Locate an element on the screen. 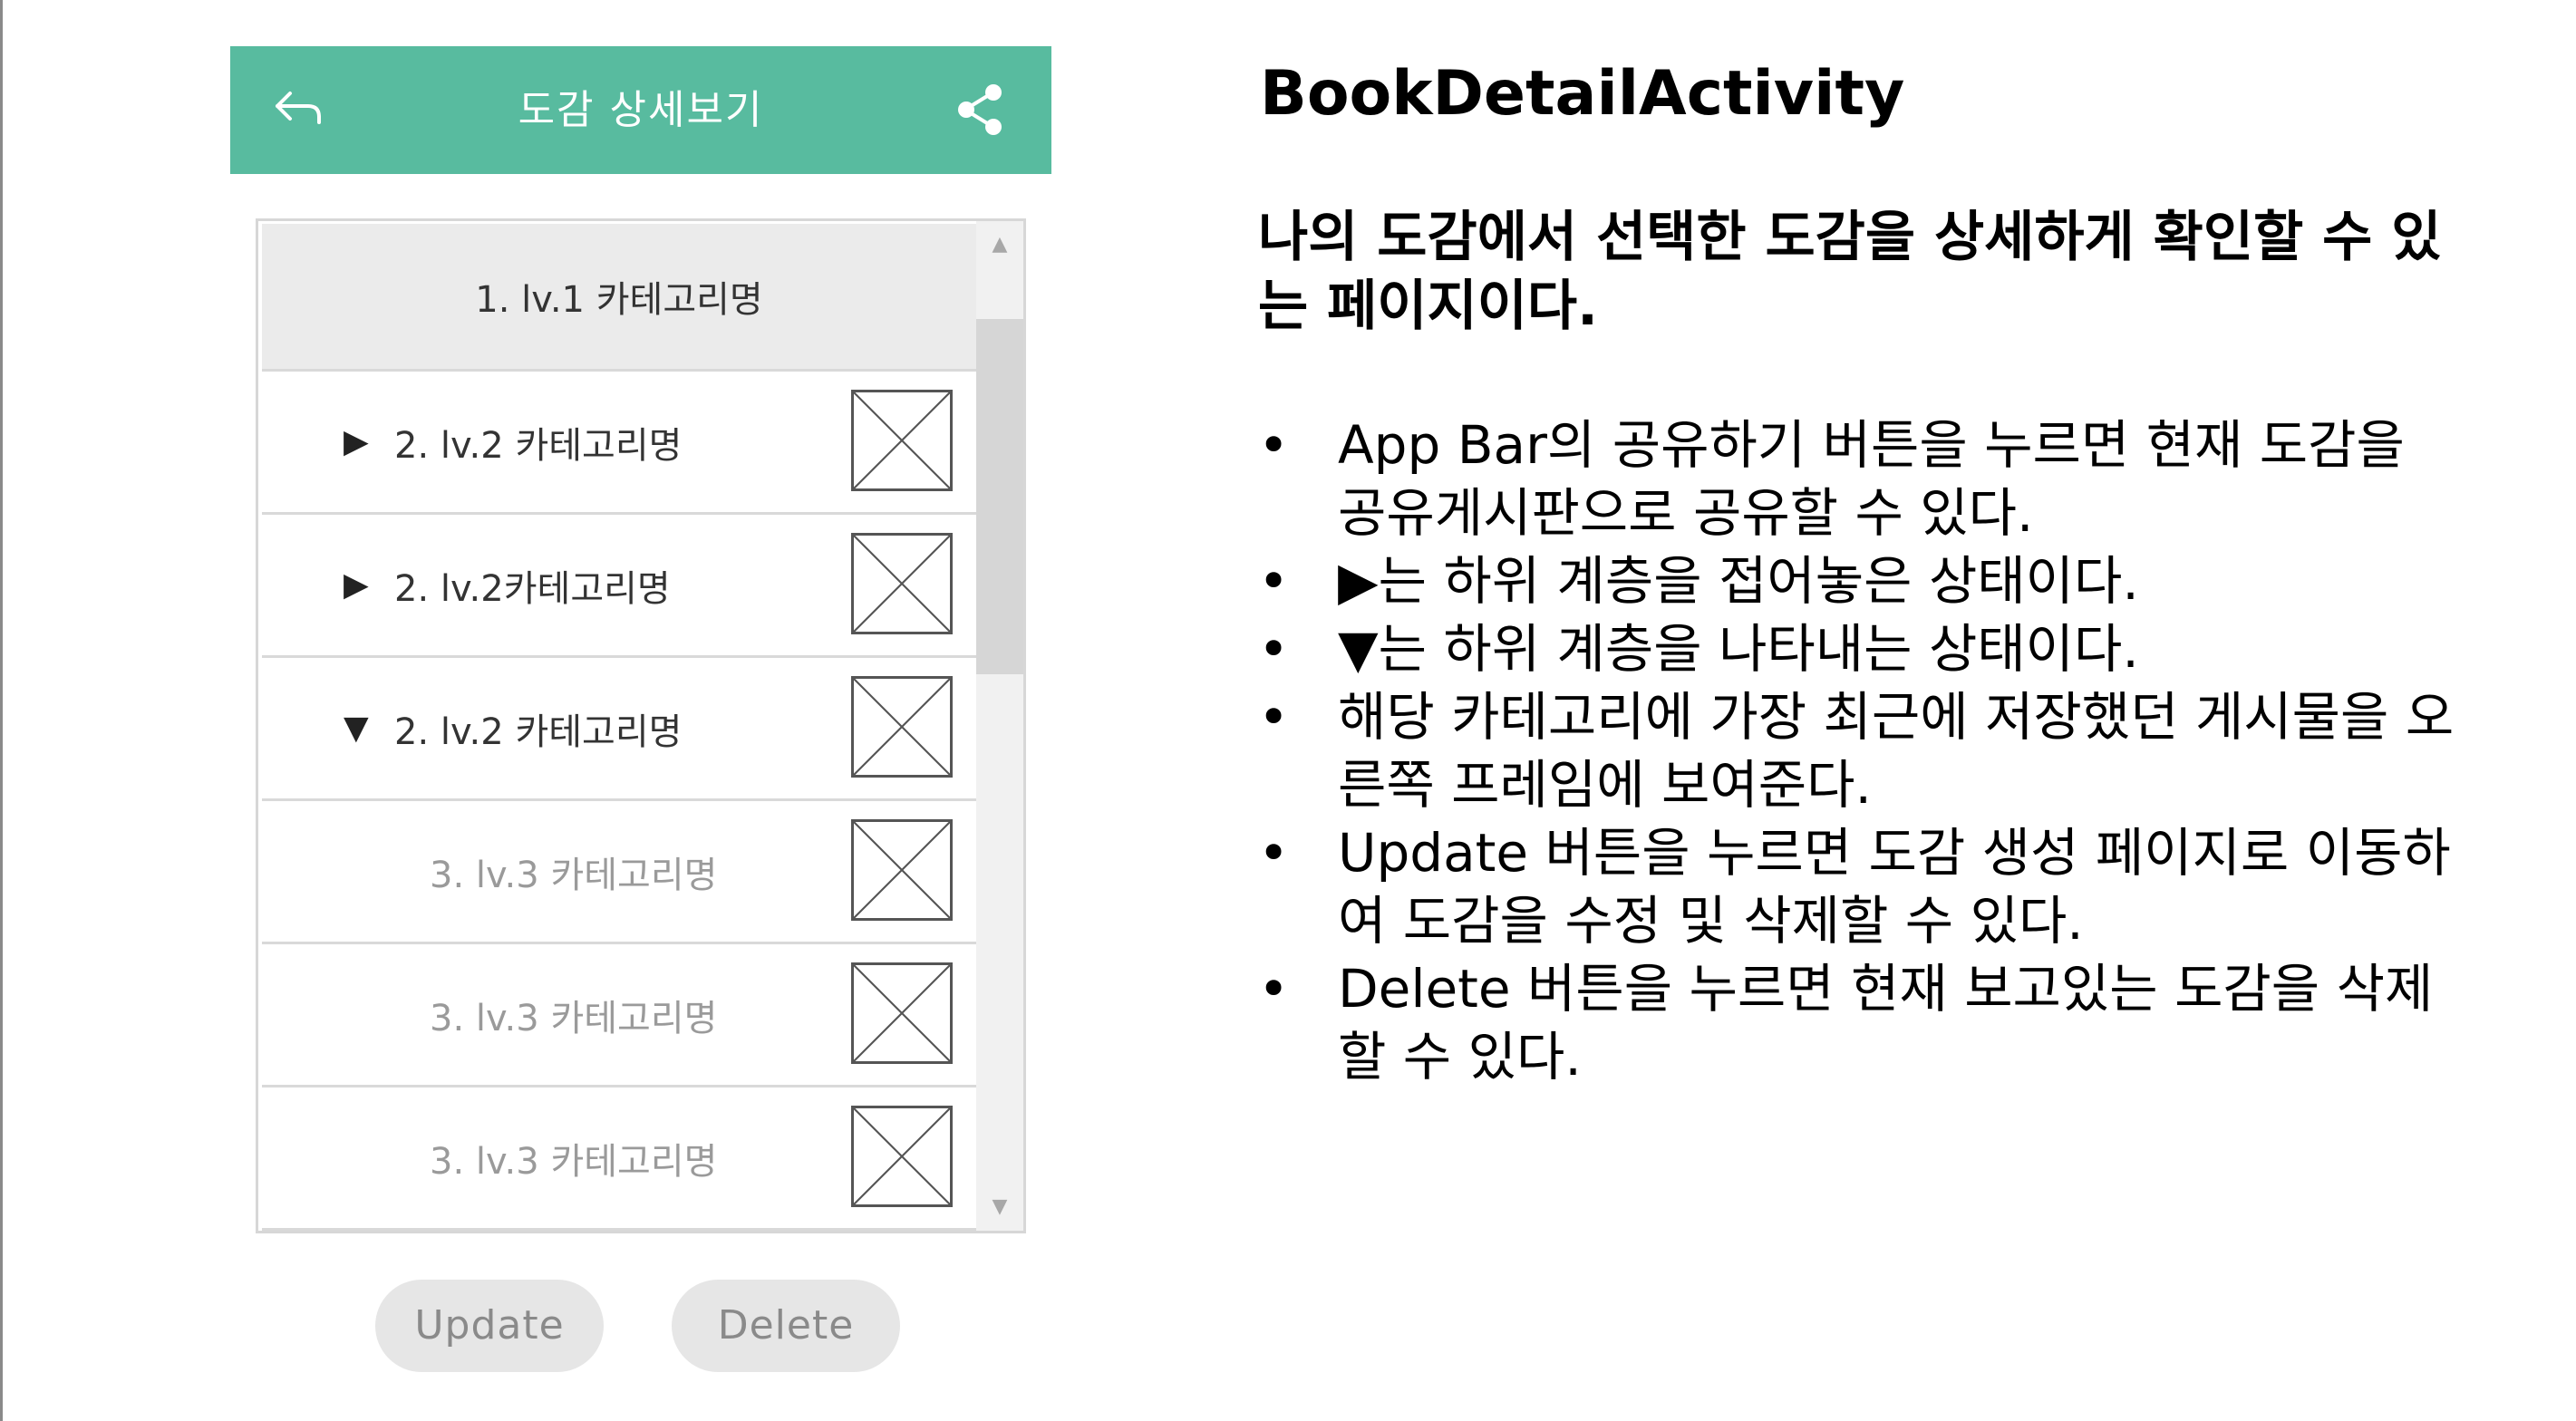 The height and width of the screenshot is (1421, 2576). category-row-label: ▶ 2. lv.2 카테고리명 is located at coordinates (513, 442).